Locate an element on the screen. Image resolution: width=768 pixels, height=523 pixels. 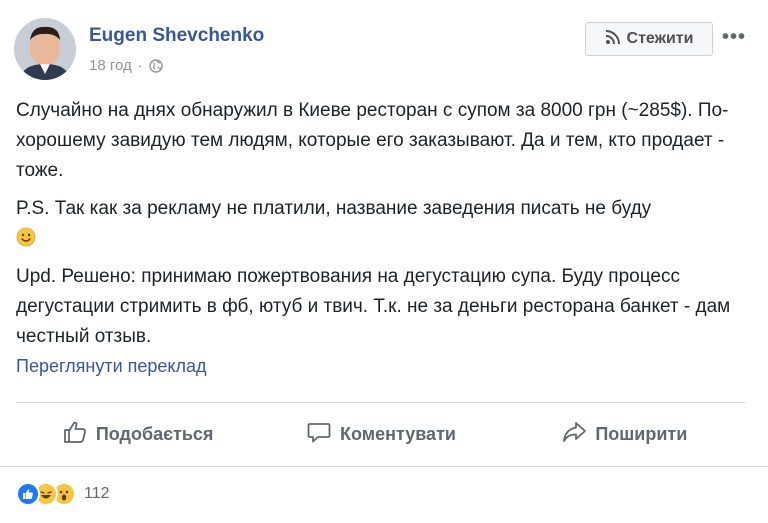
comment-label: Коментувати is located at coordinates (398, 433).